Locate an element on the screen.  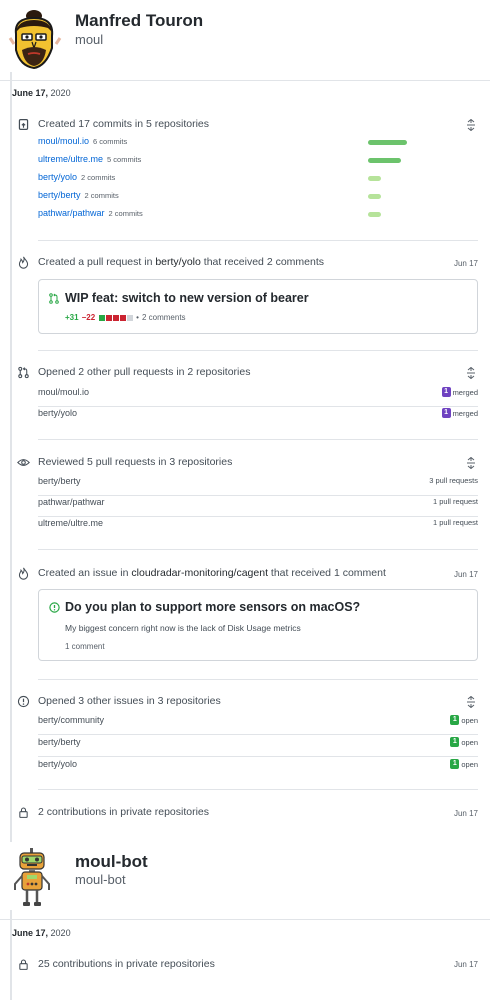
reviewed-repo-link: pathwar/pathwar is located at coordinates (71, 502).